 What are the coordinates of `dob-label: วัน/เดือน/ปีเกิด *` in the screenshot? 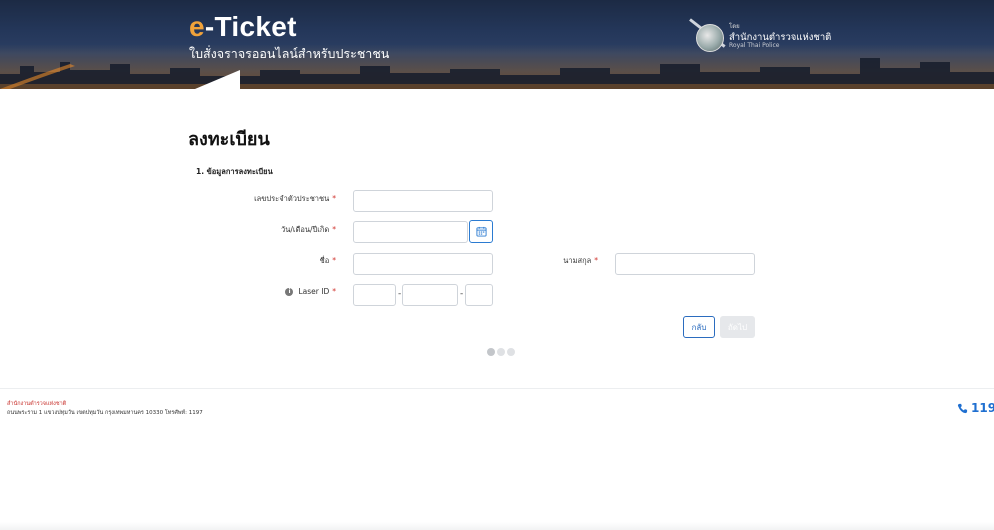 It's located at (308, 229).